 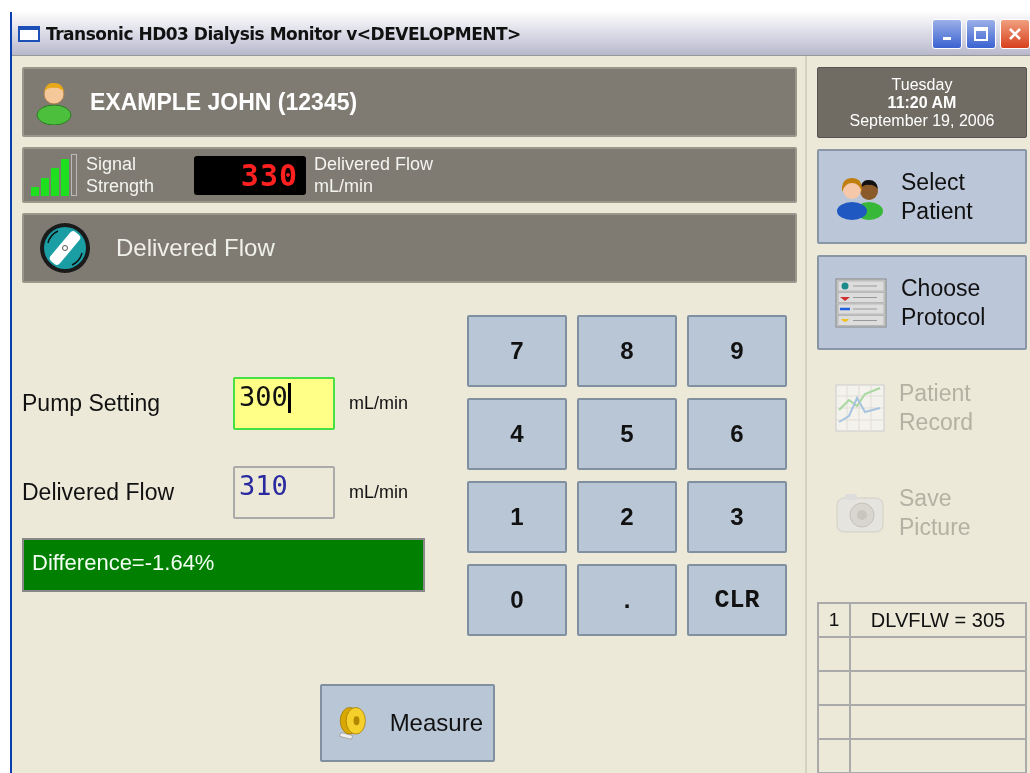 I want to click on flow-display: 330, so click(x=250, y=175).